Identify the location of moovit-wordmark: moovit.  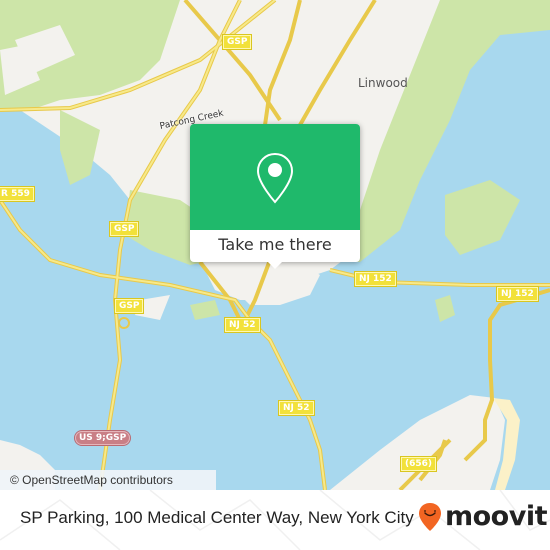
(496, 516).